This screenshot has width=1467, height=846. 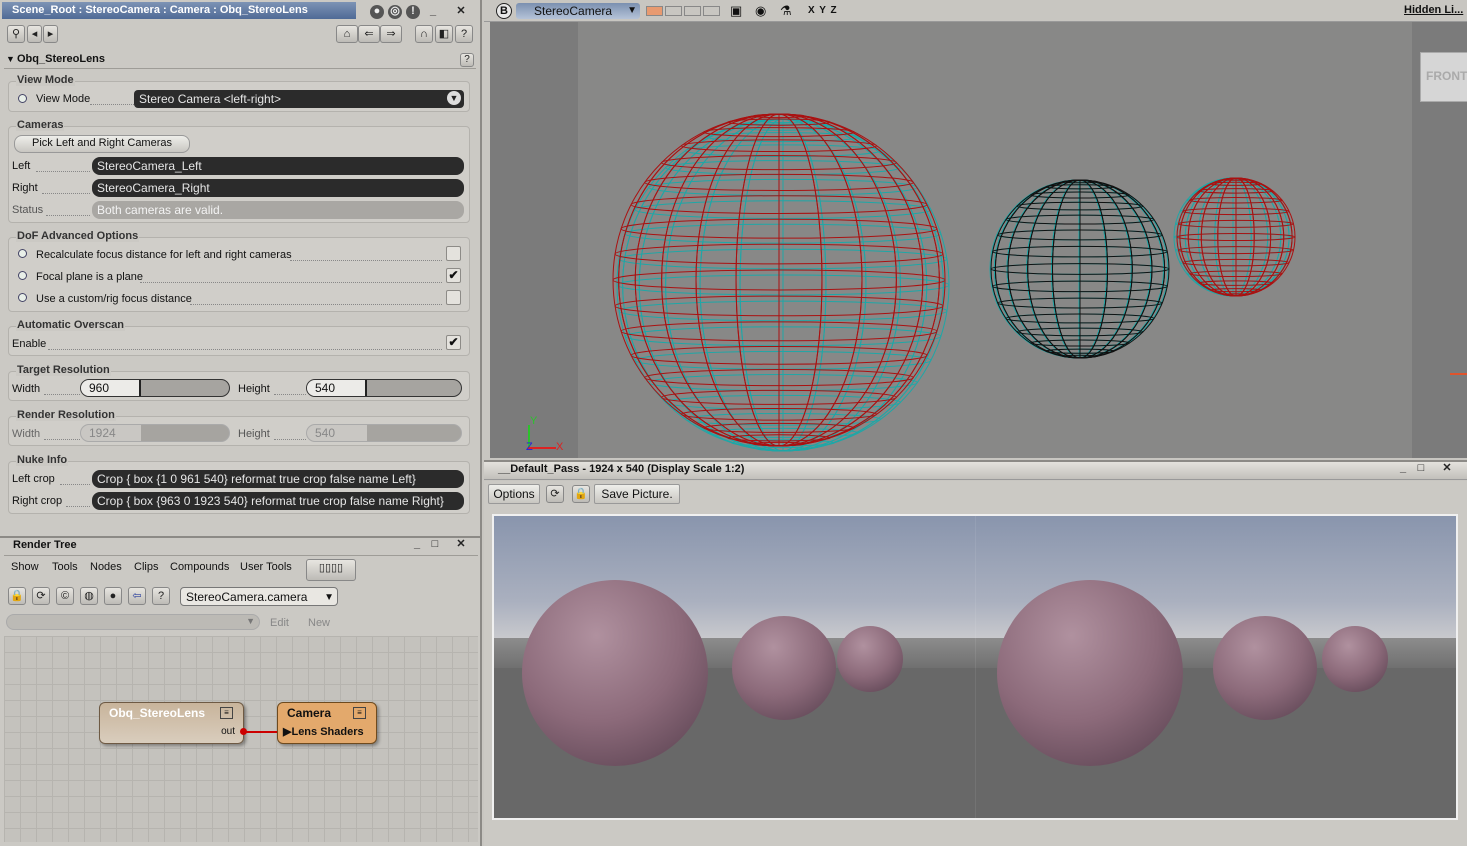 What do you see at coordinates (377, 12) in the screenshot?
I see `lock-icon: ●` at bounding box center [377, 12].